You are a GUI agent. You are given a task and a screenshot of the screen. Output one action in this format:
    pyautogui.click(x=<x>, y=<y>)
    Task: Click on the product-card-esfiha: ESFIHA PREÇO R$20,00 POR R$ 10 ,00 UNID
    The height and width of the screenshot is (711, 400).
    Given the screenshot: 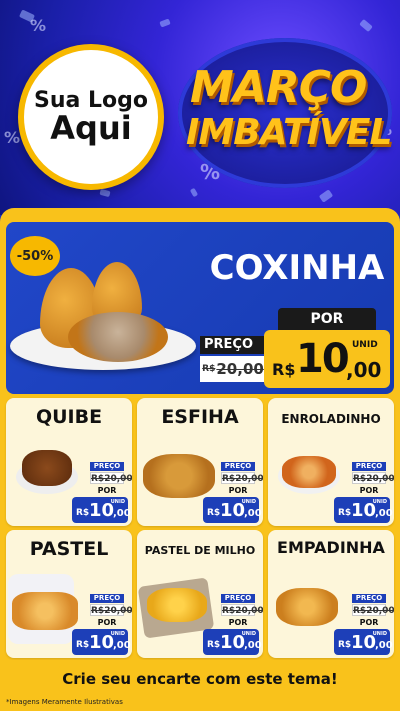 What is the action you would take?
    pyautogui.click(x=200, y=462)
    